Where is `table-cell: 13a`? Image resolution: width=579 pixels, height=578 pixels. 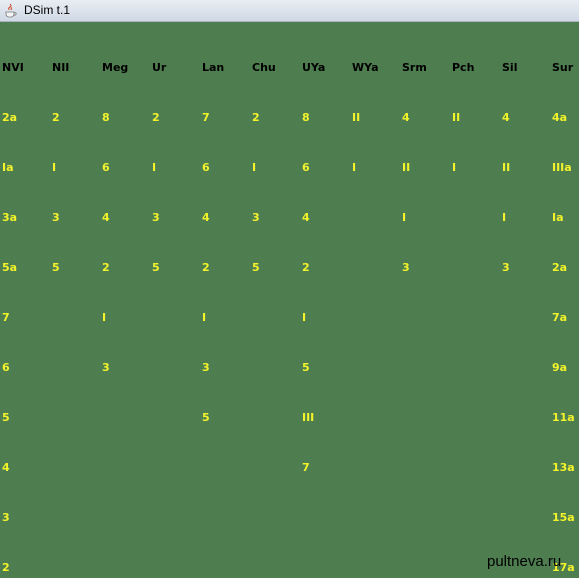 table-cell: 13a is located at coordinates (563, 467).